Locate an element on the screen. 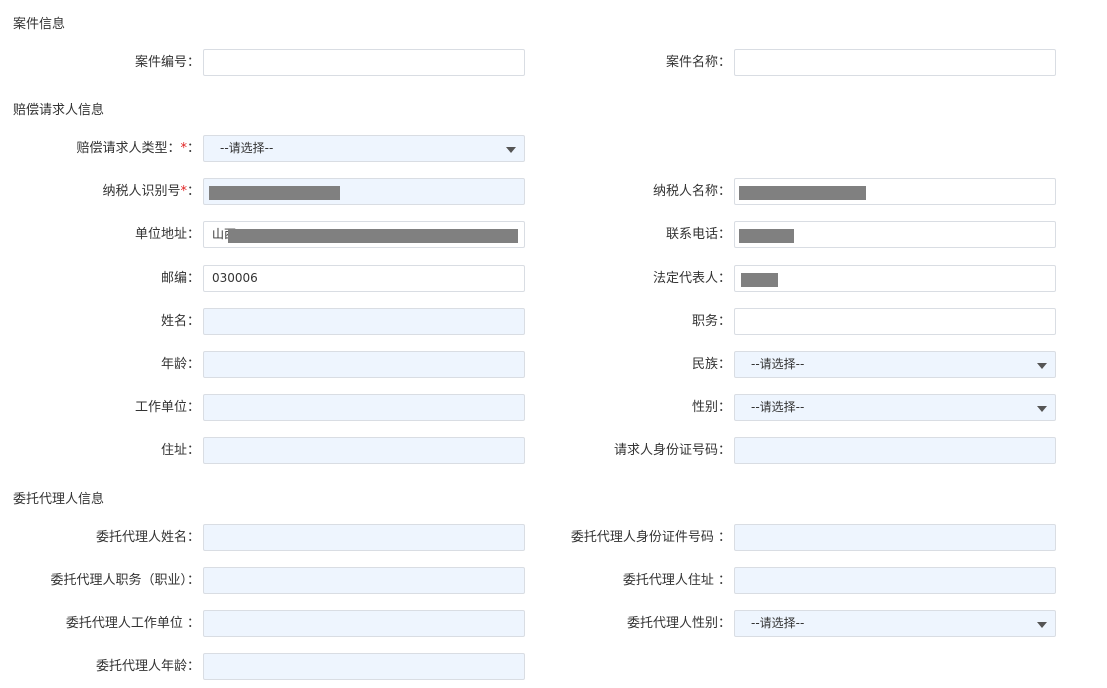 The height and width of the screenshot is (688, 1107). agent-job-input is located at coordinates (364, 580).